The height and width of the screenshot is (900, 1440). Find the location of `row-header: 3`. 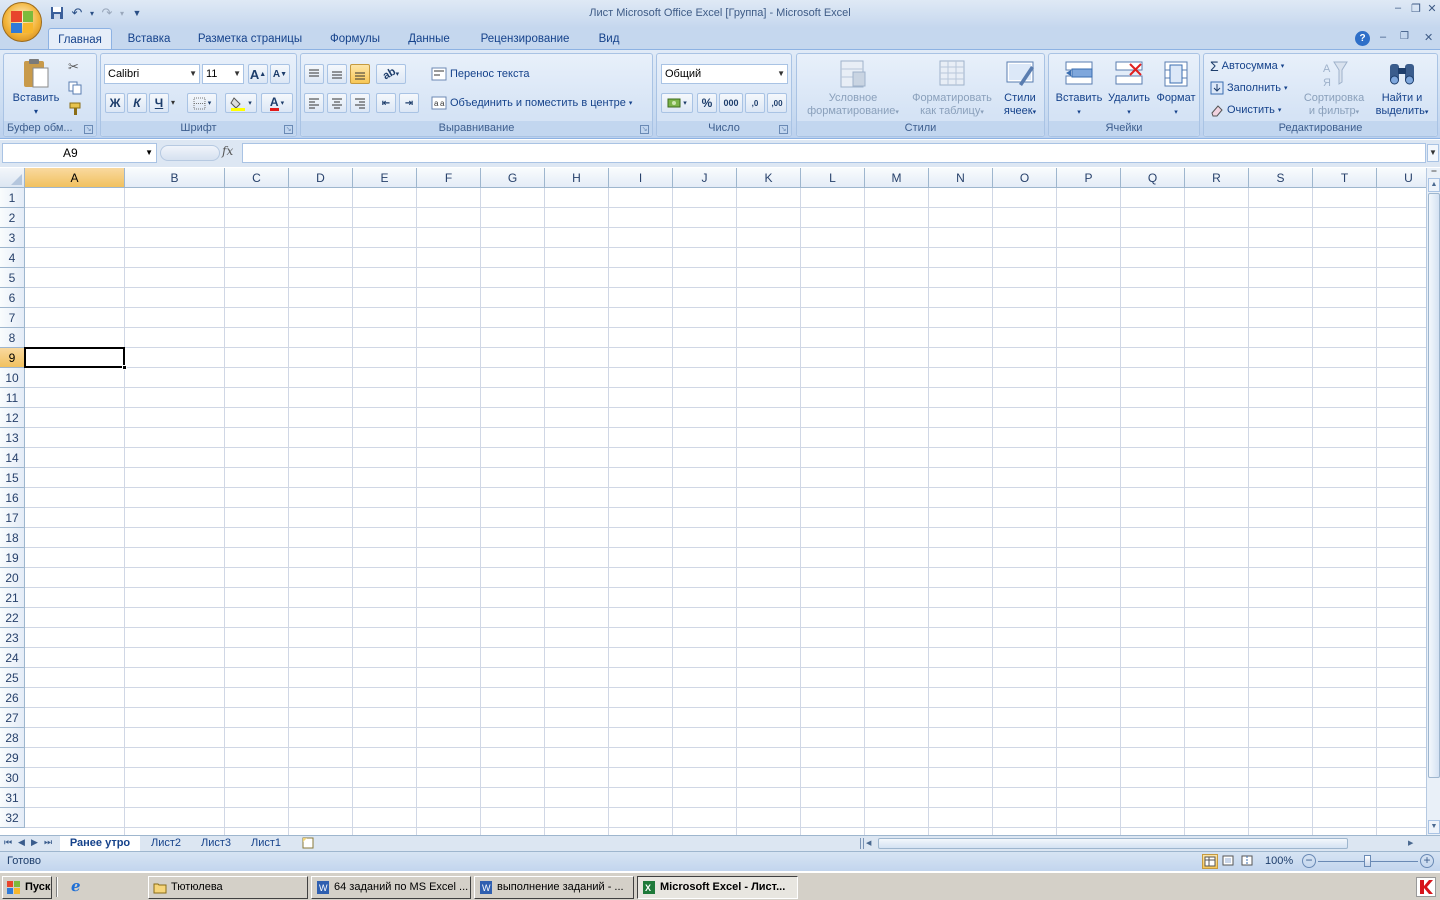

row-header: 3 is located at coordinates (12, 238).